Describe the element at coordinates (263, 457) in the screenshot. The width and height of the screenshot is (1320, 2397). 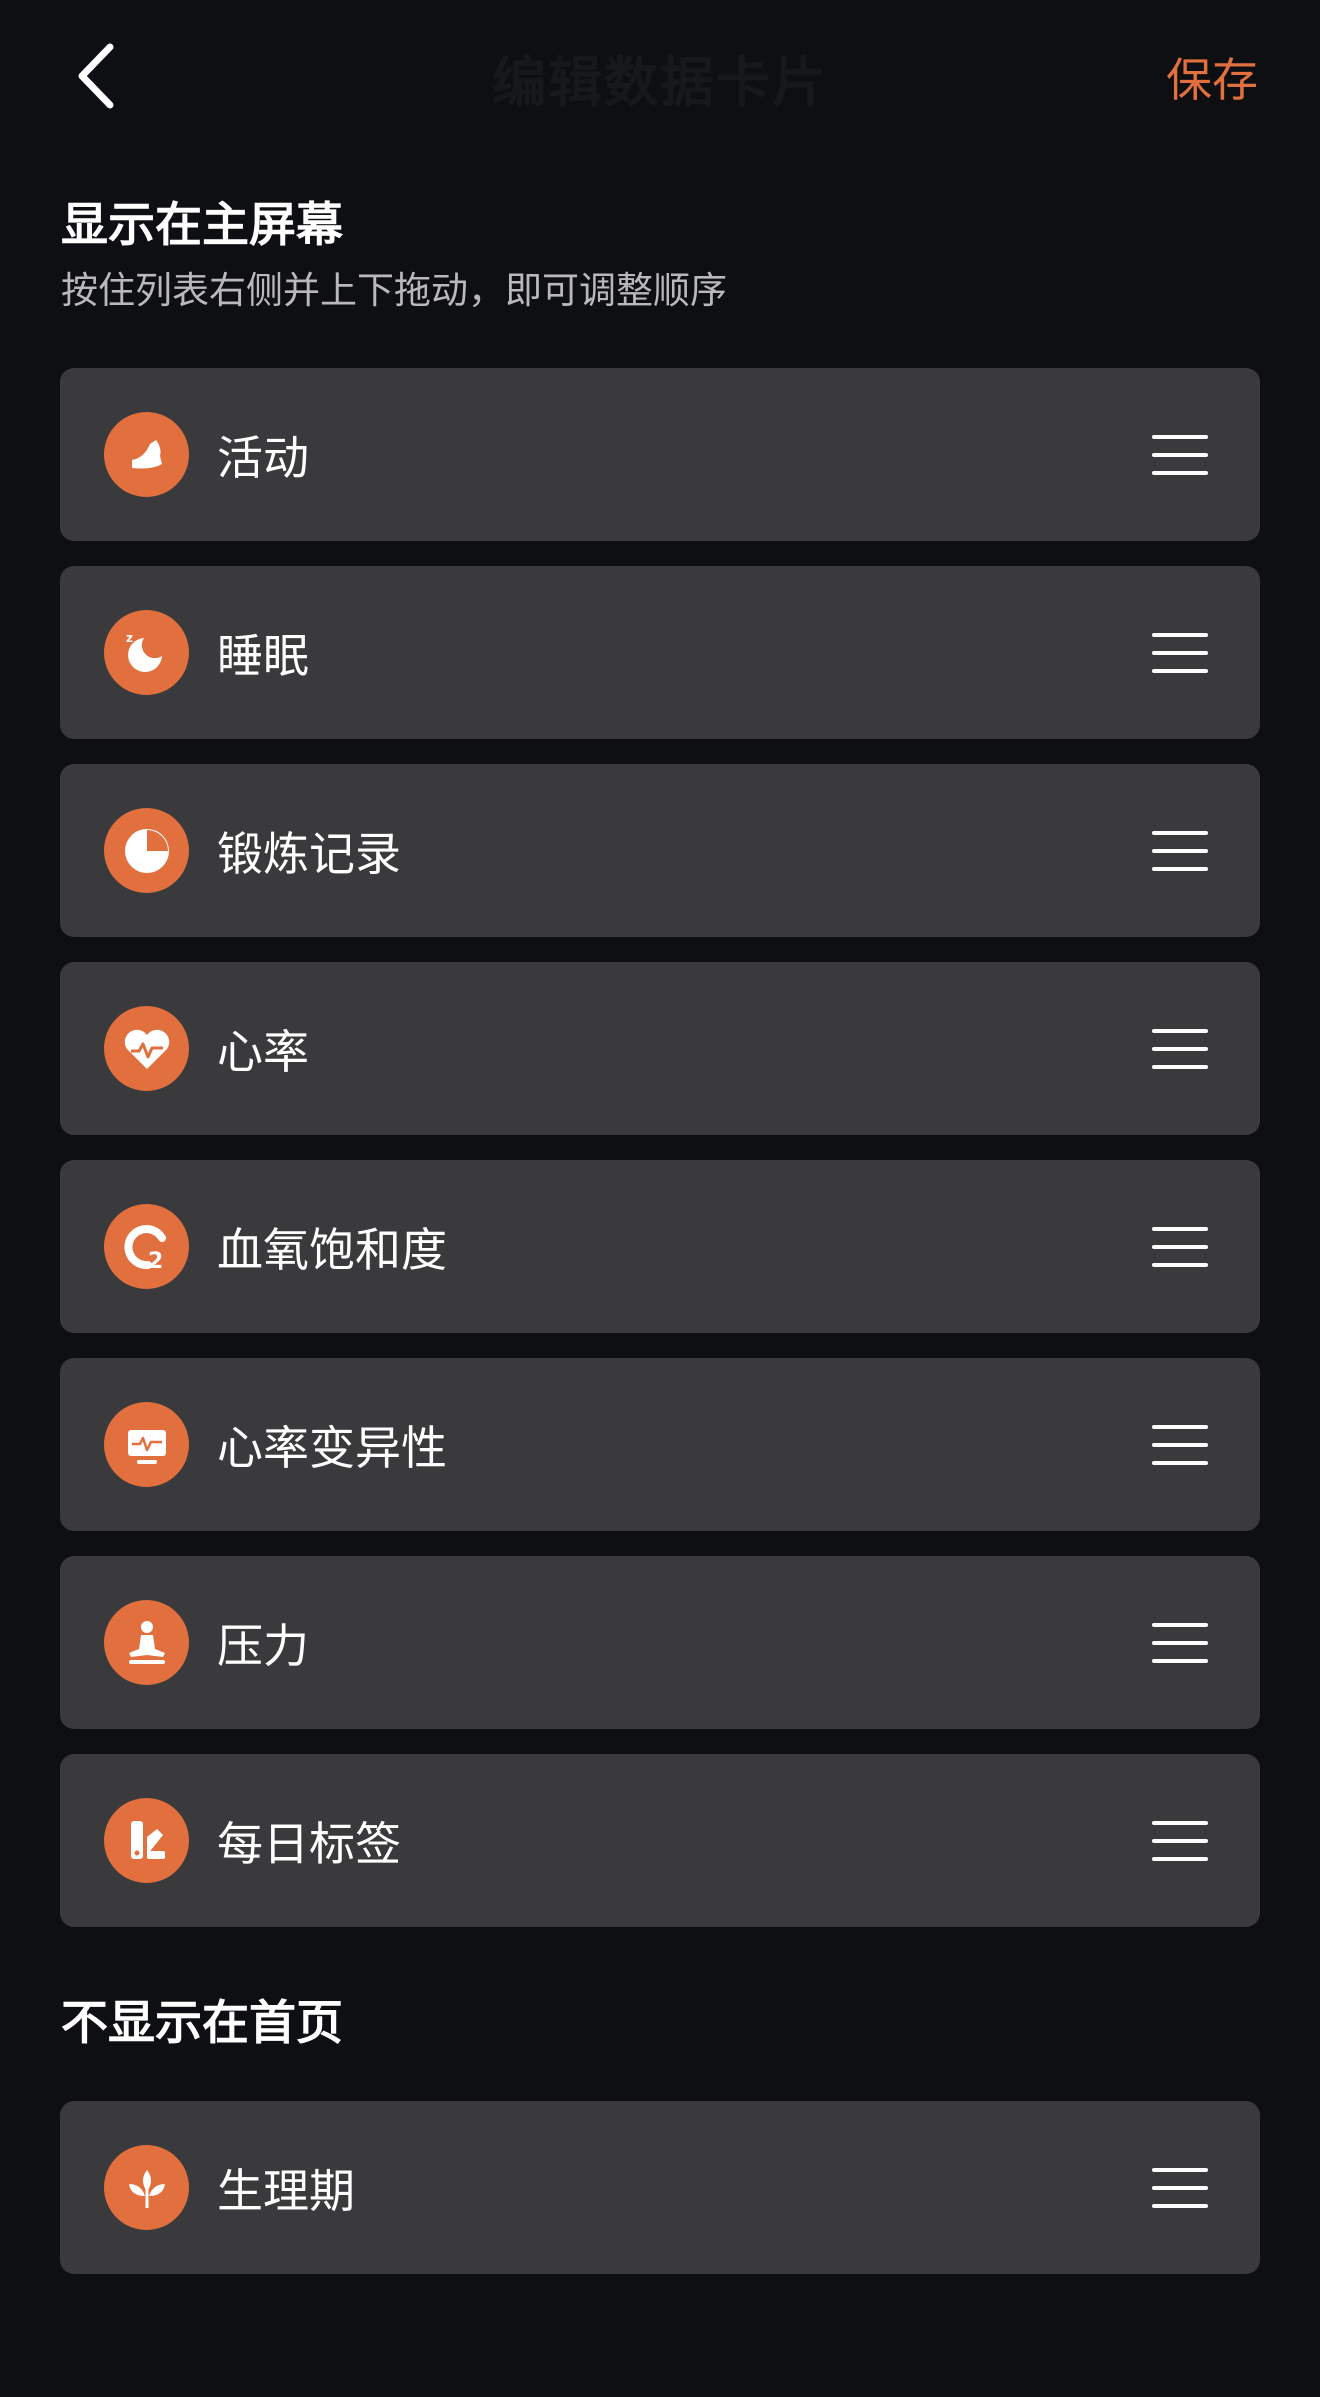
I see `card-label: 活动` at that location.